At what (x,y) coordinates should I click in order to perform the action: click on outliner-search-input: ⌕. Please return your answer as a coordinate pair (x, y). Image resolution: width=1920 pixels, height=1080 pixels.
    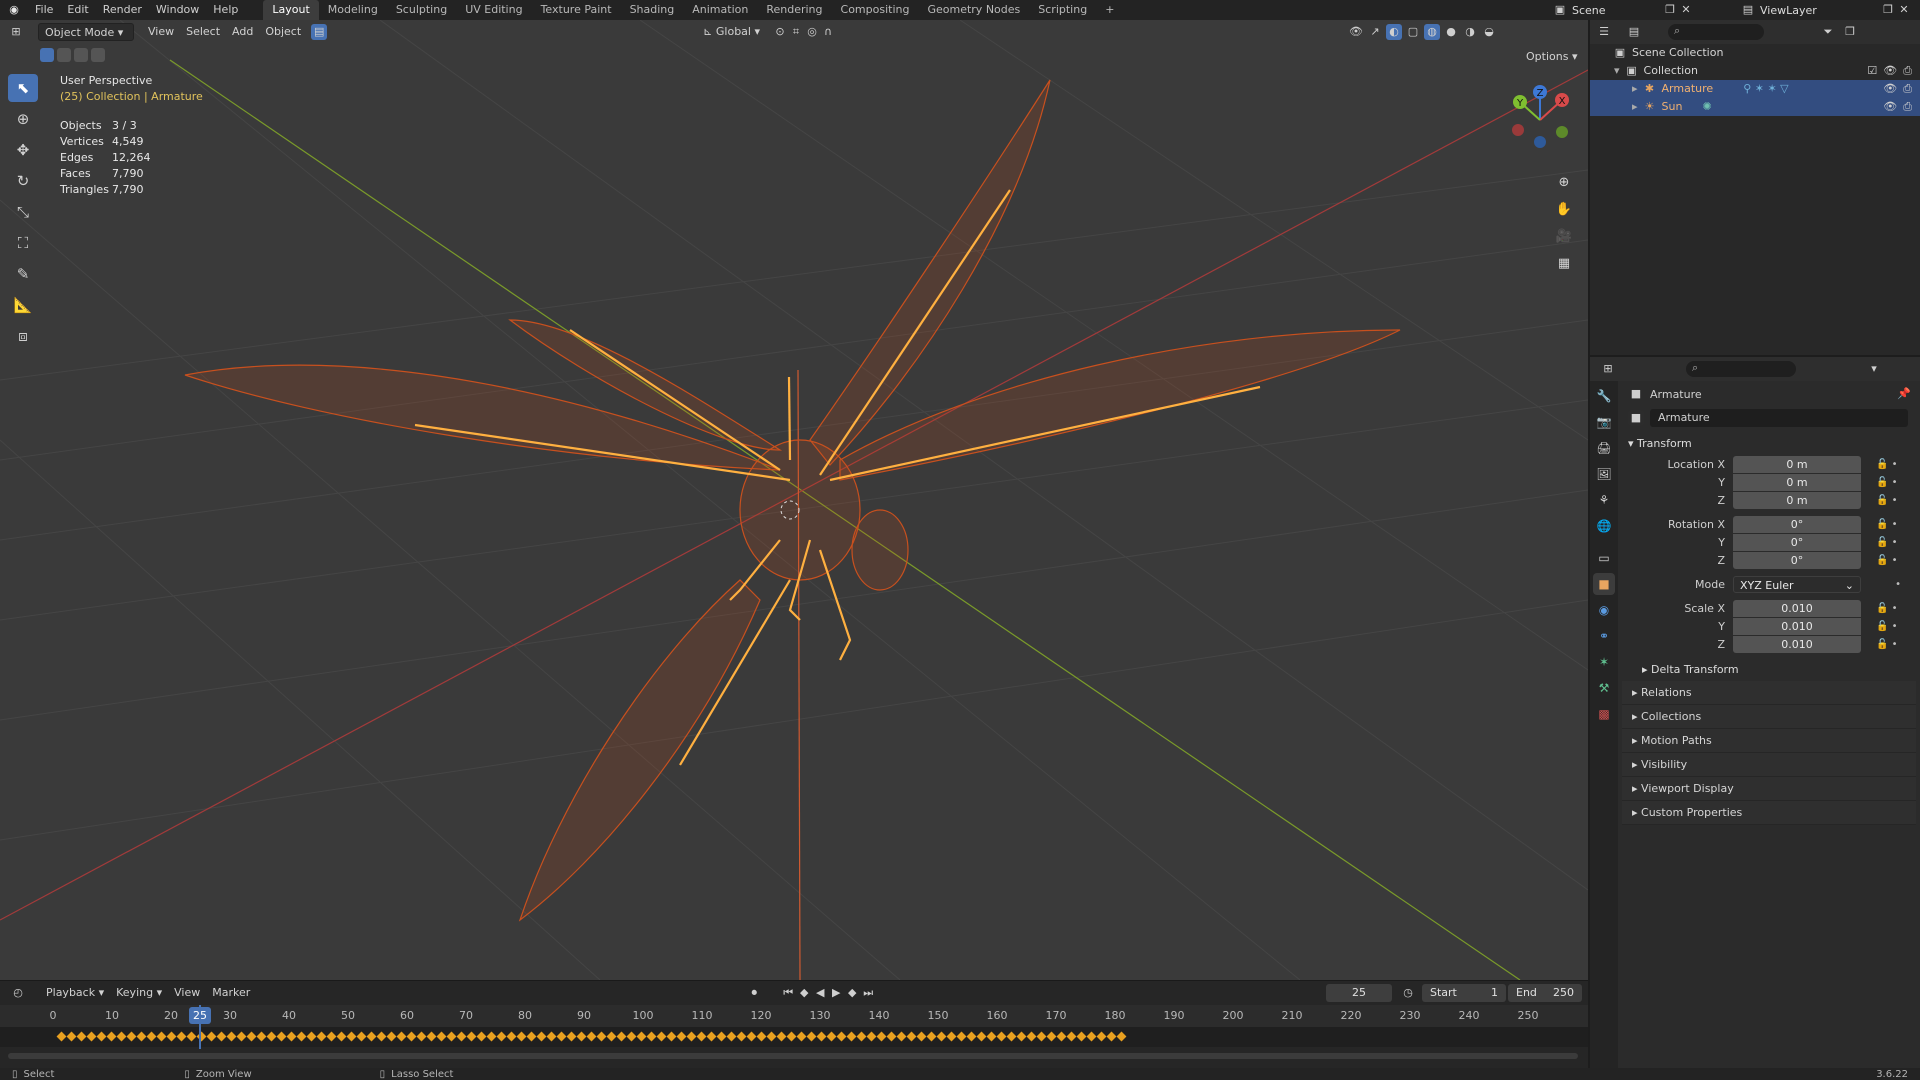
    Looking at the image, I should click on (1716, 32).